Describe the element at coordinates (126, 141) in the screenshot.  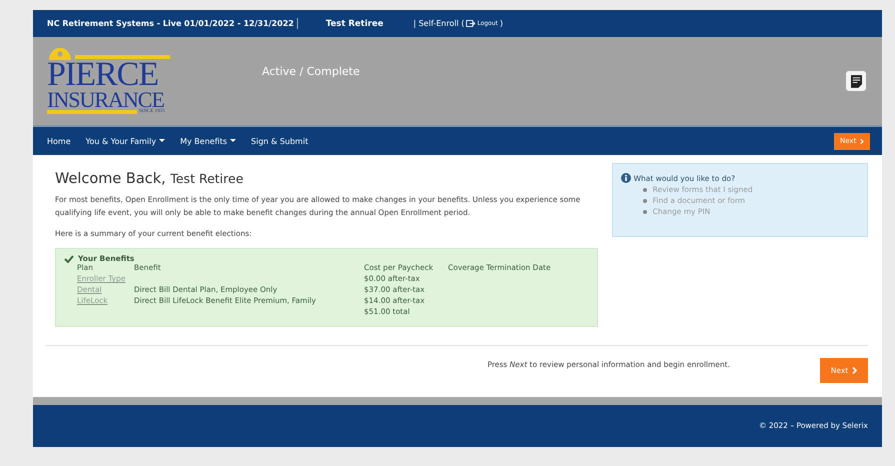
I see `nav-item: You & Your Family` at that location.